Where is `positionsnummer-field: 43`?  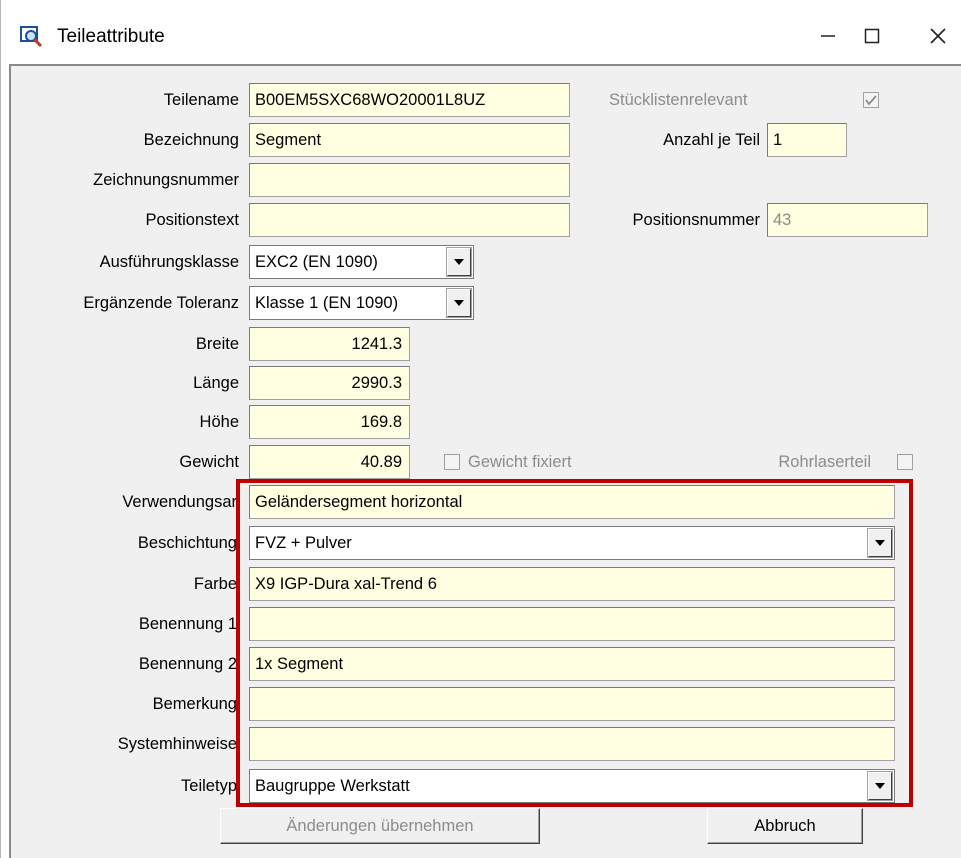 positionsnummer-field: 43 is located at coordinates (847, 220).